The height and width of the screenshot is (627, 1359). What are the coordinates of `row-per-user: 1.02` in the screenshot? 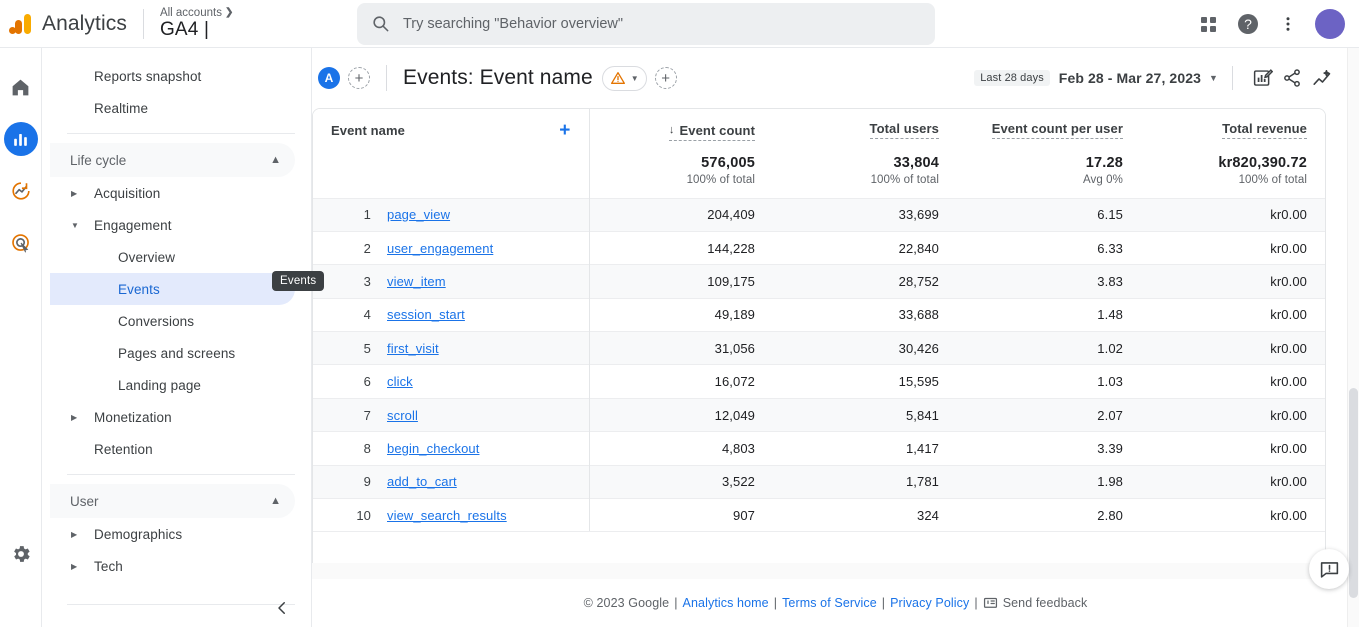 It's located at (1110, 348).